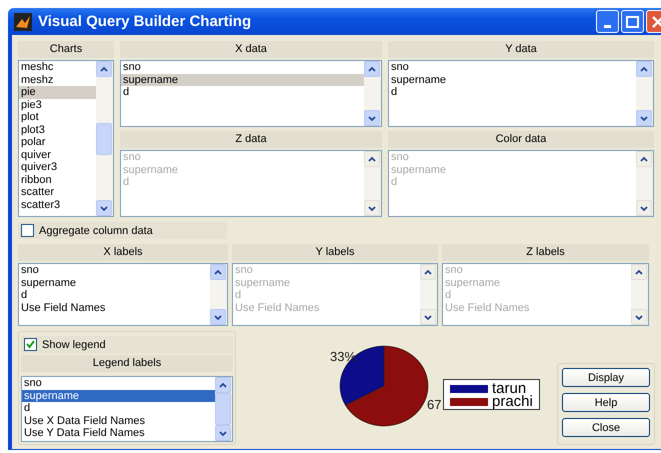 This screenshot has width=661, height=453. What do you see at coordinates (114, 308) in the screenshot?
I see `list-item: Use Field Names` at bounding box center [114, 308].